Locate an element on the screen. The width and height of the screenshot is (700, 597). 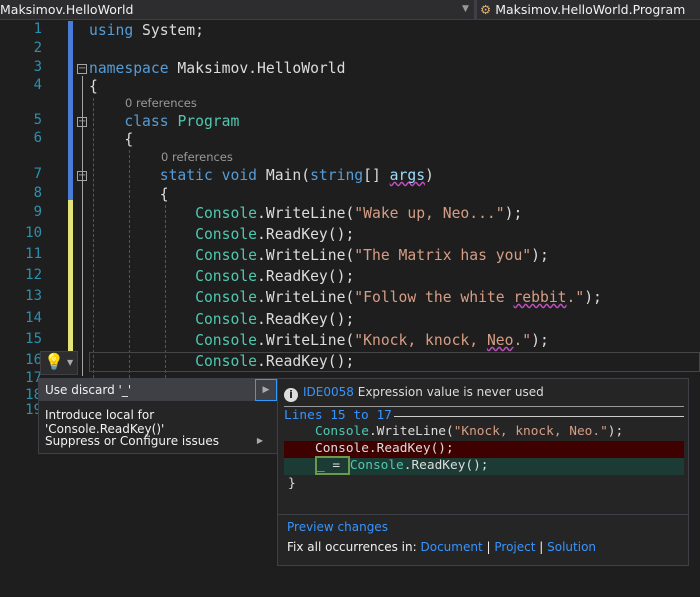
code-line: Console.WriteLine("Knock, knock, Neo."); is located at coordinates (319, 342).